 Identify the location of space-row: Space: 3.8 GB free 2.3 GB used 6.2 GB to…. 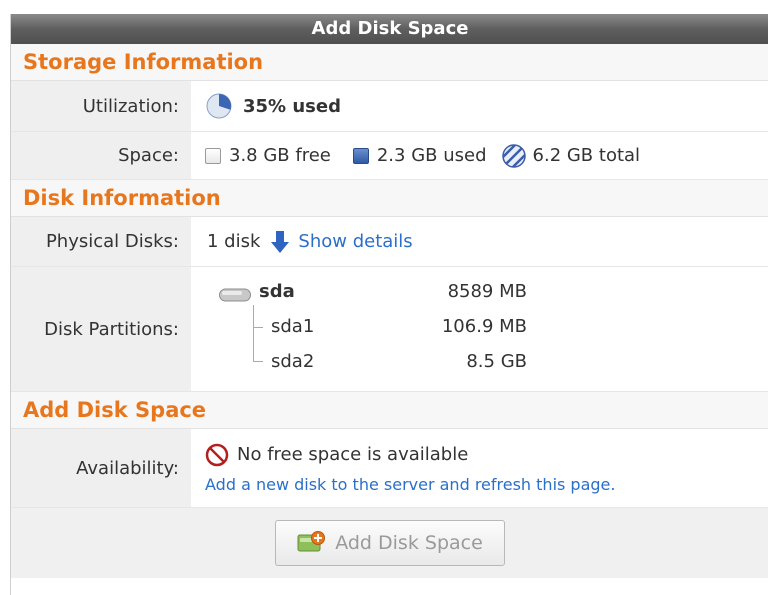
(389, 156).